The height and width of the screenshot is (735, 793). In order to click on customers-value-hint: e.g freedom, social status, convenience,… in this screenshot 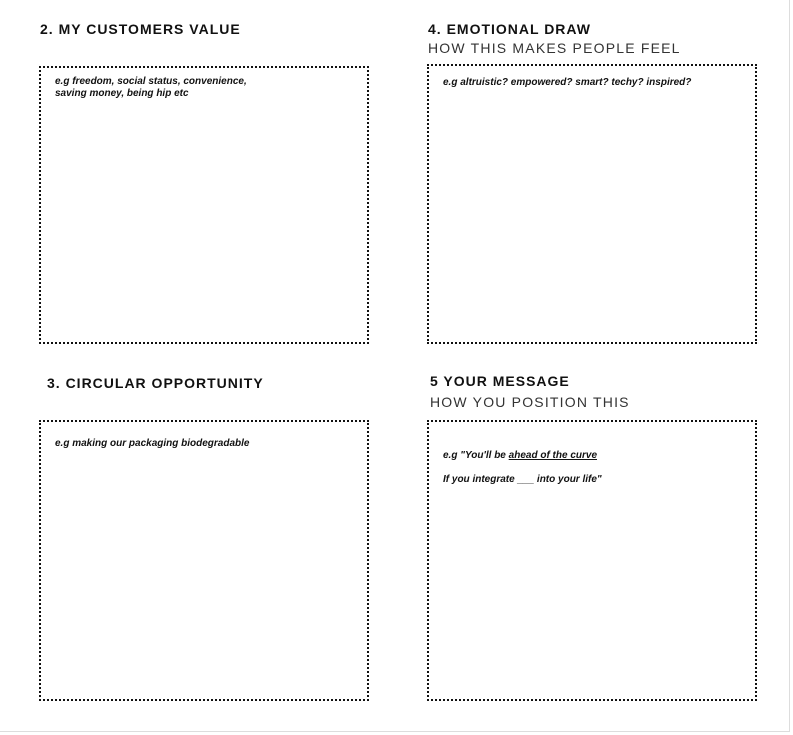, I will do `click(151, 87)`.